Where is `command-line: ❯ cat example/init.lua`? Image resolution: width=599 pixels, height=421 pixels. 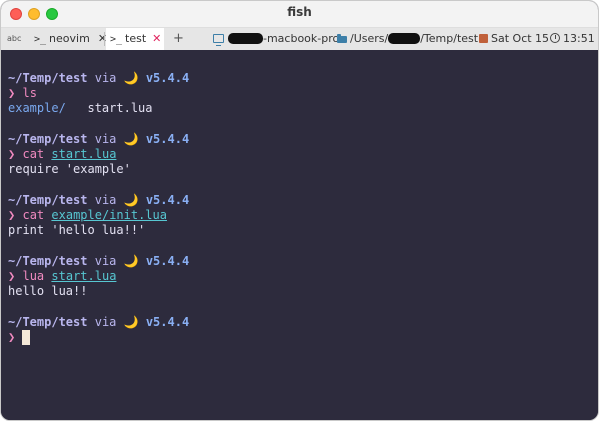
command-line: ❯ cat example/init.lua is located at coordinates (87, 215).